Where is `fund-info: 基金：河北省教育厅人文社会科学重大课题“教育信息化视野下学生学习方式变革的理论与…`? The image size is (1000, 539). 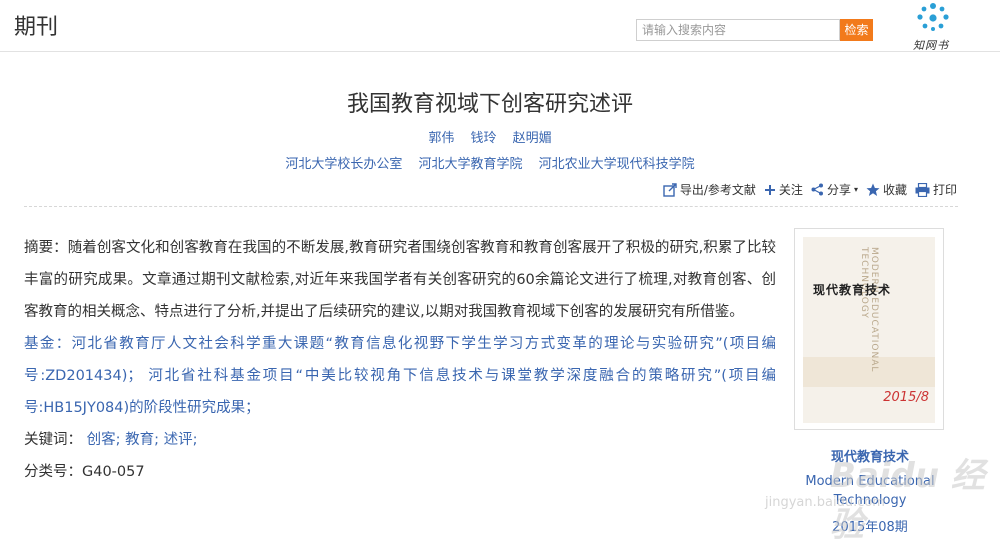
fund-info: 基金：河北省教育厅人文社会科学重大课题“教育信息化视野下学生学习方式变革的理论与… is located at coordinates (400, 376).